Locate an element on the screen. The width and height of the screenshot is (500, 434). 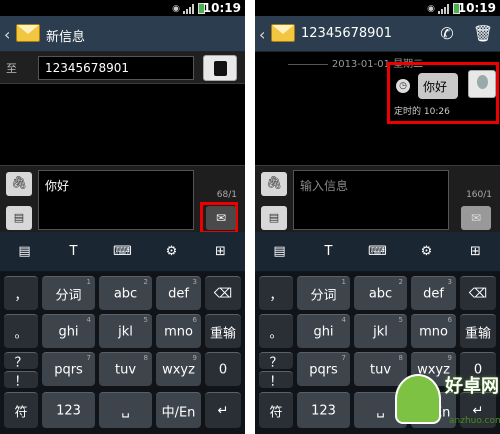
key-label: mno is located at coordinates (178, 331).